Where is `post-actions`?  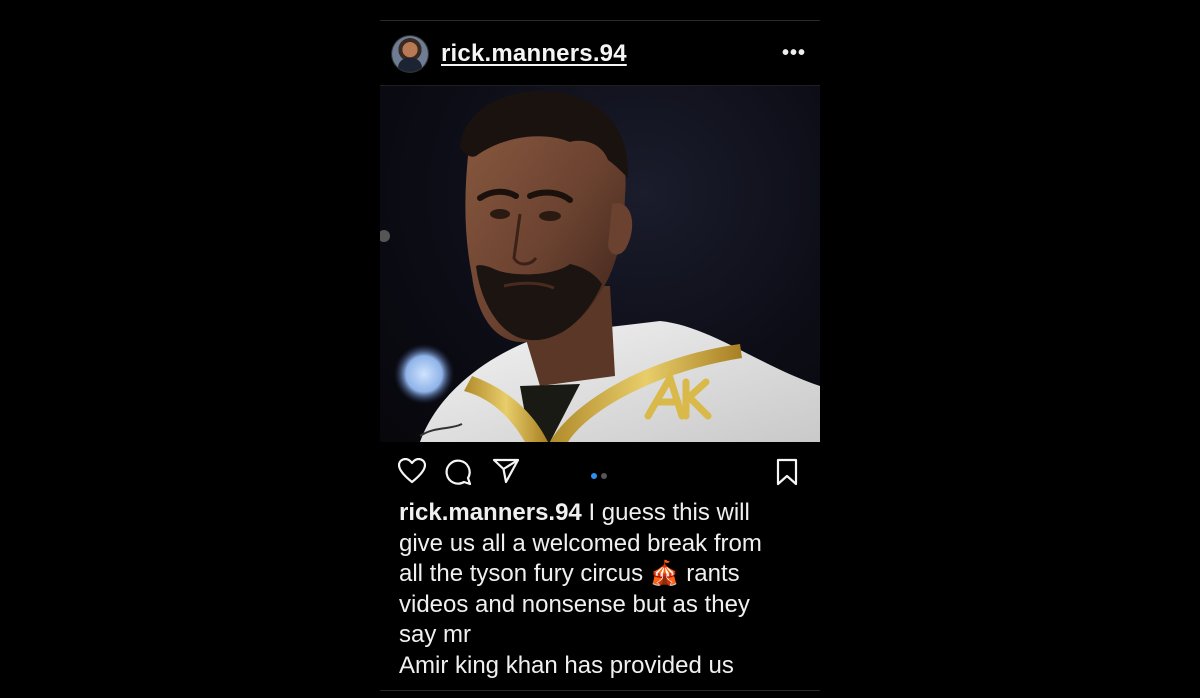
post-actions is located at coordinates (600, 471).